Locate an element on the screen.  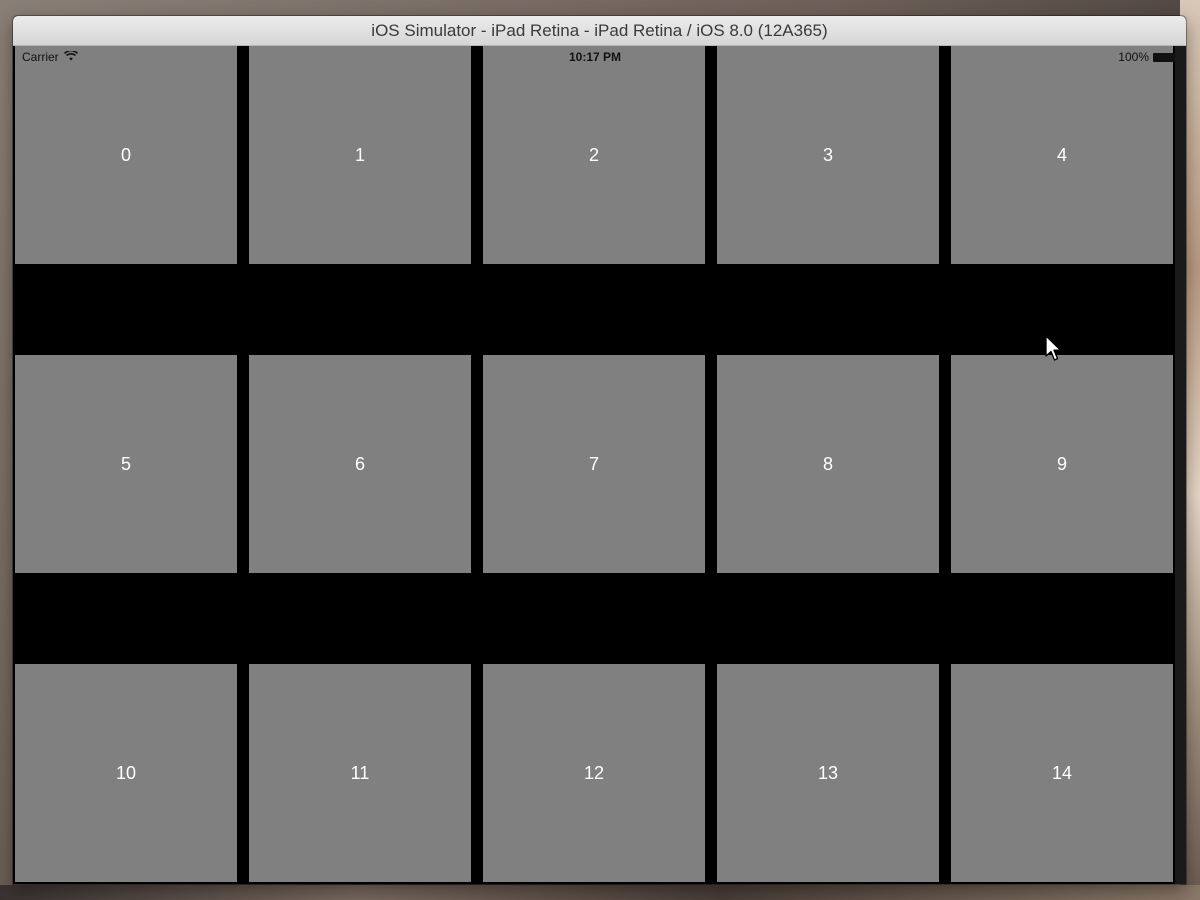
grid-tile: 14 is located at coordinates (1062, 773).